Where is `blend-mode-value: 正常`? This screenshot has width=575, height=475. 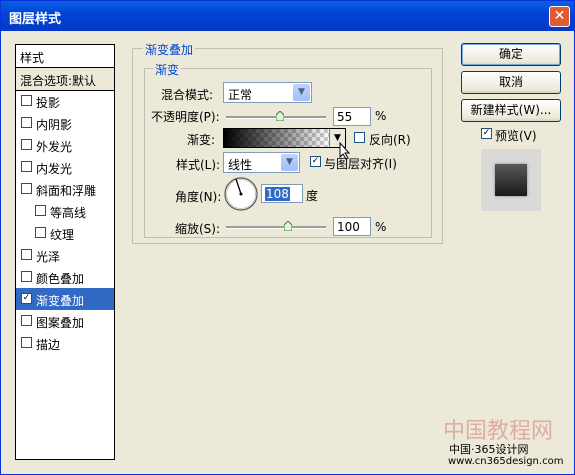 blend-mode-value: 正常 is located at coordinates (240, 95).